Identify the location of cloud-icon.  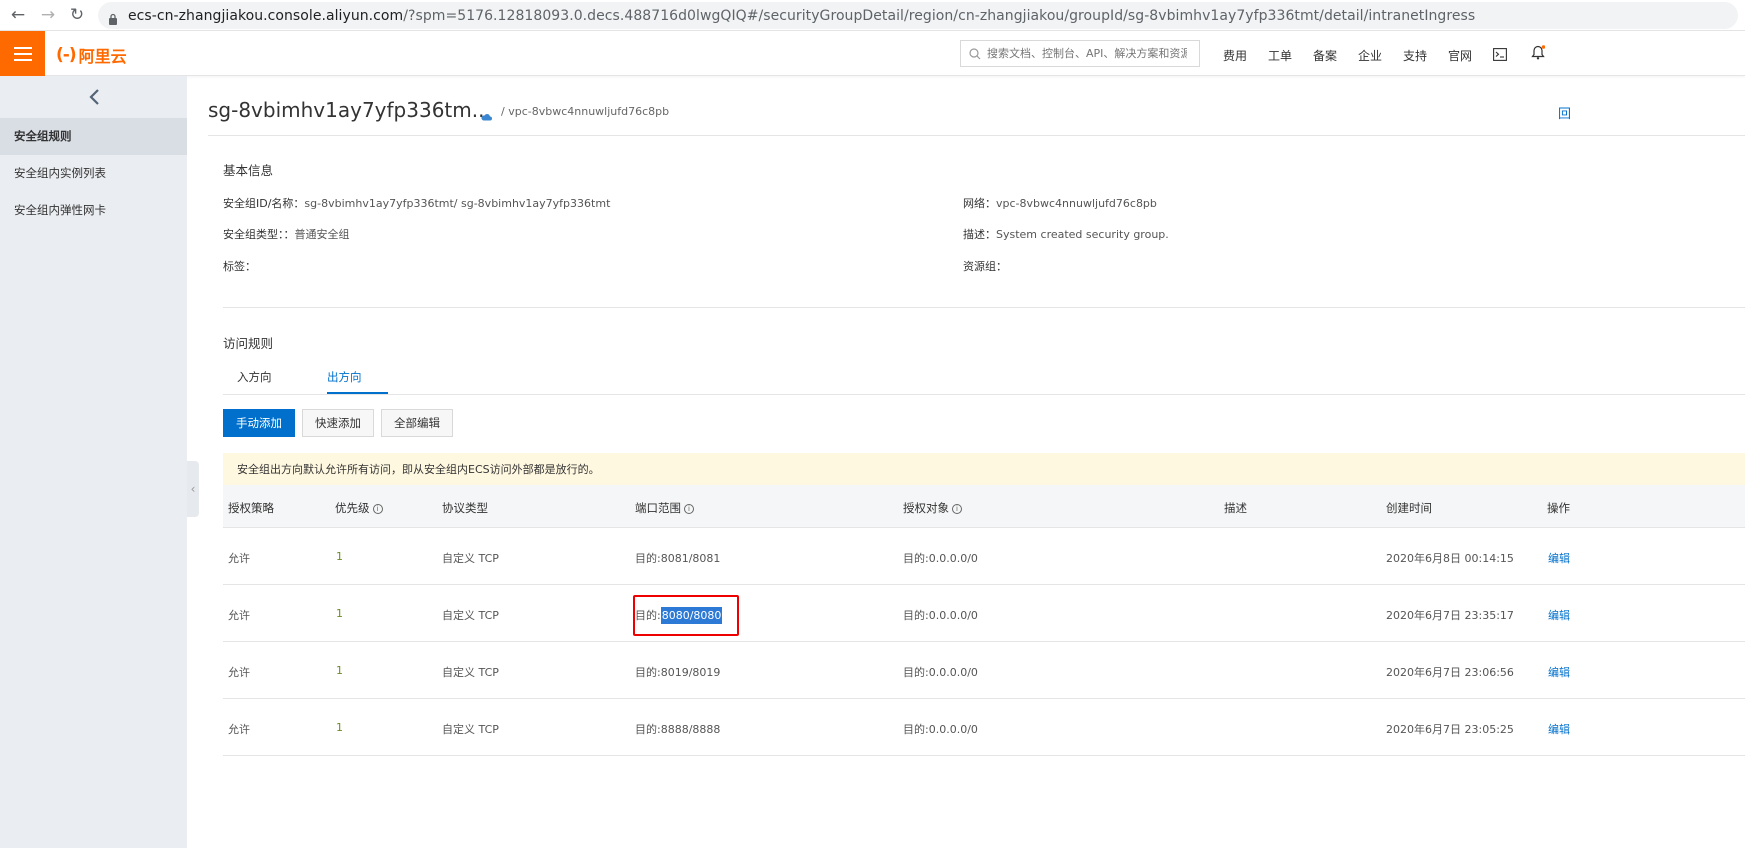
(486, 113).